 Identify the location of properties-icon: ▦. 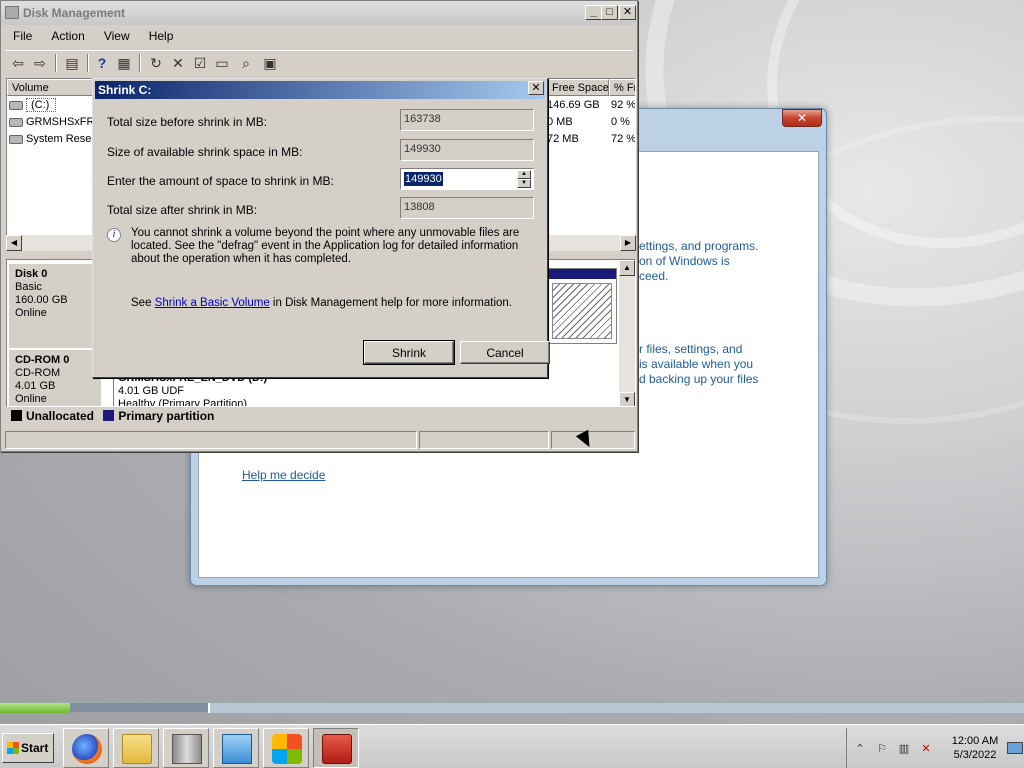
(124, 63).